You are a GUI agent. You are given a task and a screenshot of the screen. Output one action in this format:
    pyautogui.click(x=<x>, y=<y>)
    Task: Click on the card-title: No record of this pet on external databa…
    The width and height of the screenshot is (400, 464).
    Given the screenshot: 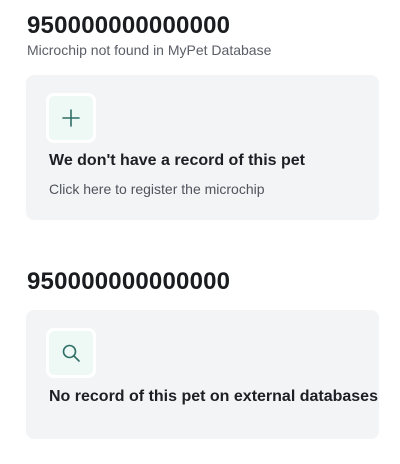 What is the action you would take?
    pyautogui.click(x=213, y=396)
    